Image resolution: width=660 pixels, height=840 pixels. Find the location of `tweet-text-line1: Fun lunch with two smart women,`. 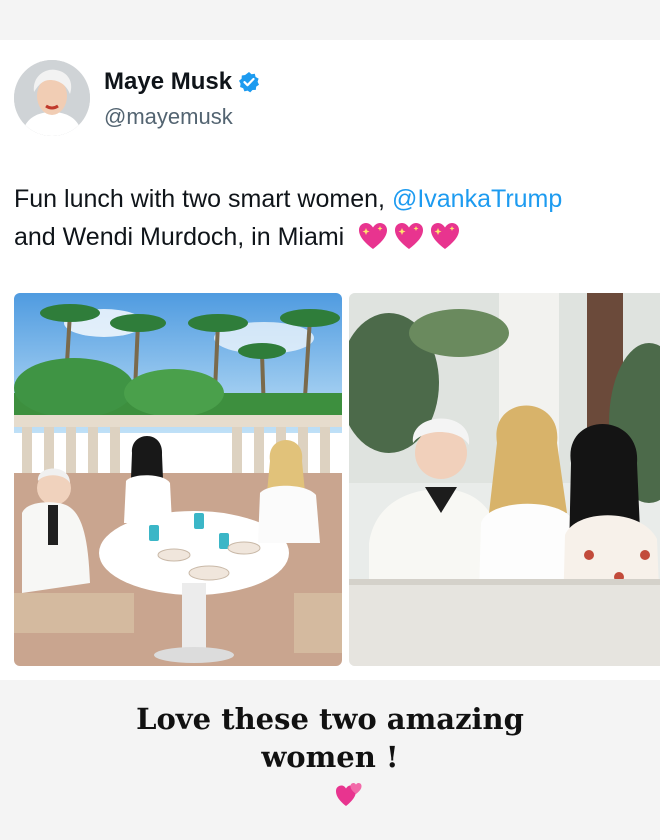

tweet-text-line1: Fun lunch with two smart women, is located at coordinates (199, 199).